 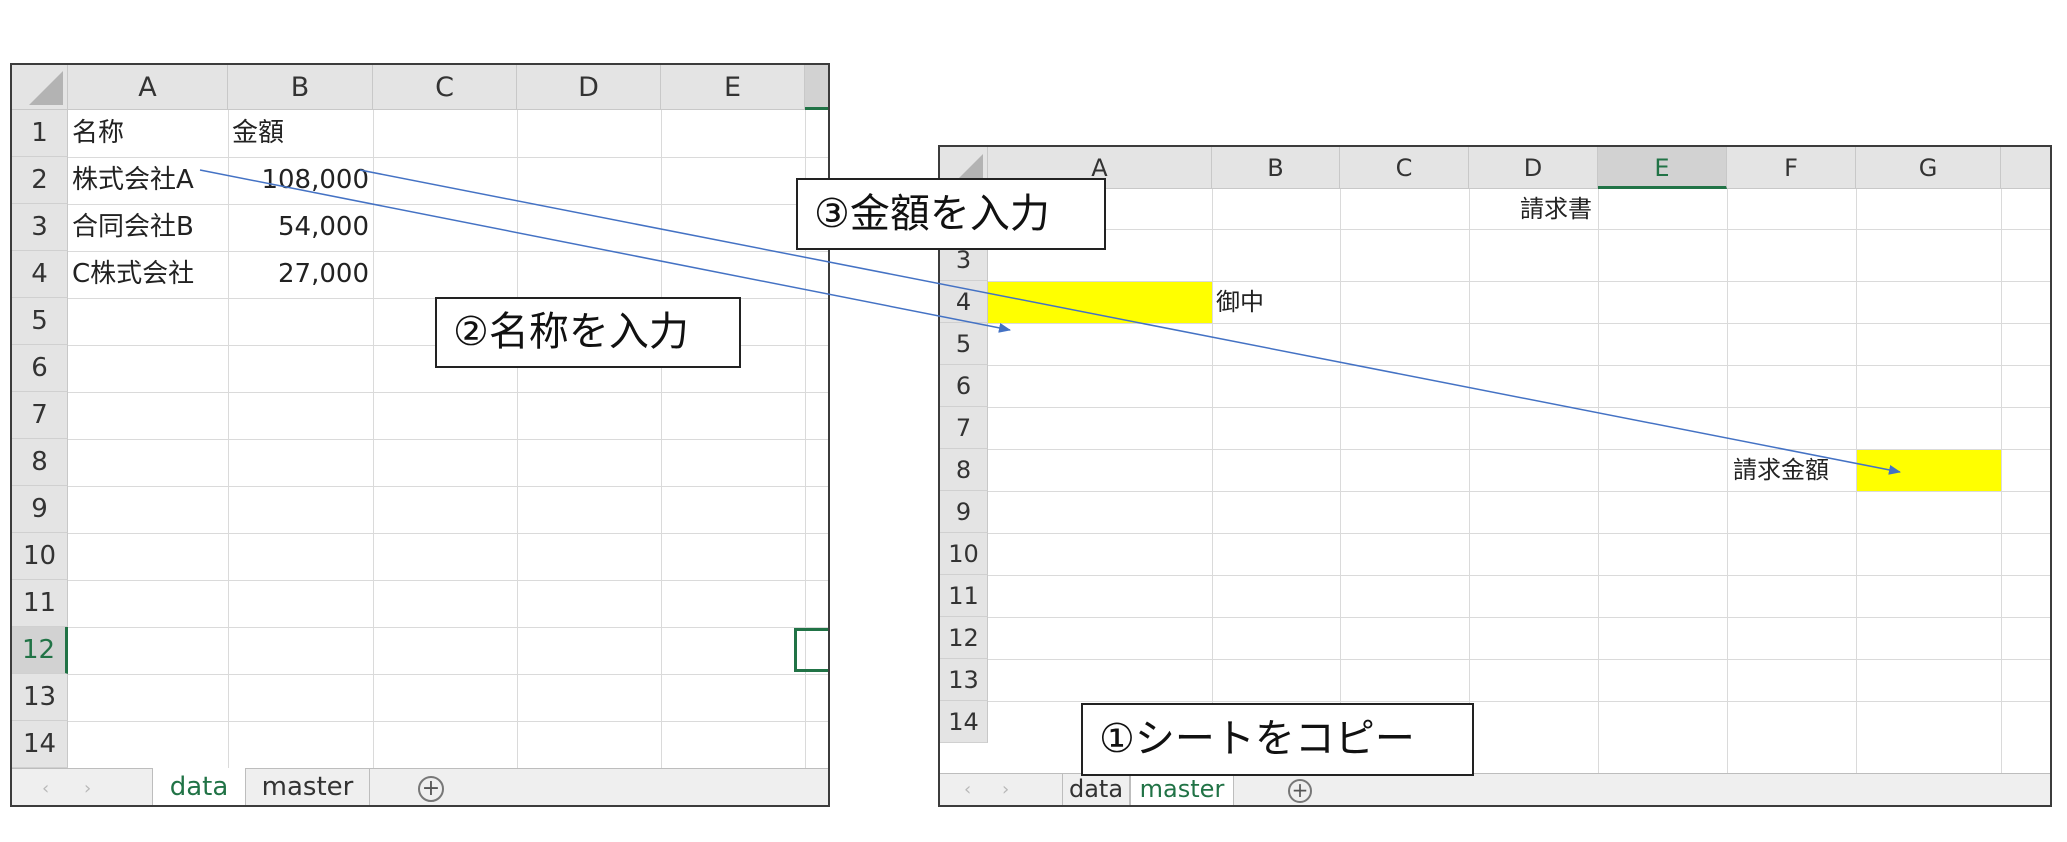 What do you see at coordinates (40, 180) in the screenshot?
I see `row-header-2: 2` at bounding box center [40, 180].